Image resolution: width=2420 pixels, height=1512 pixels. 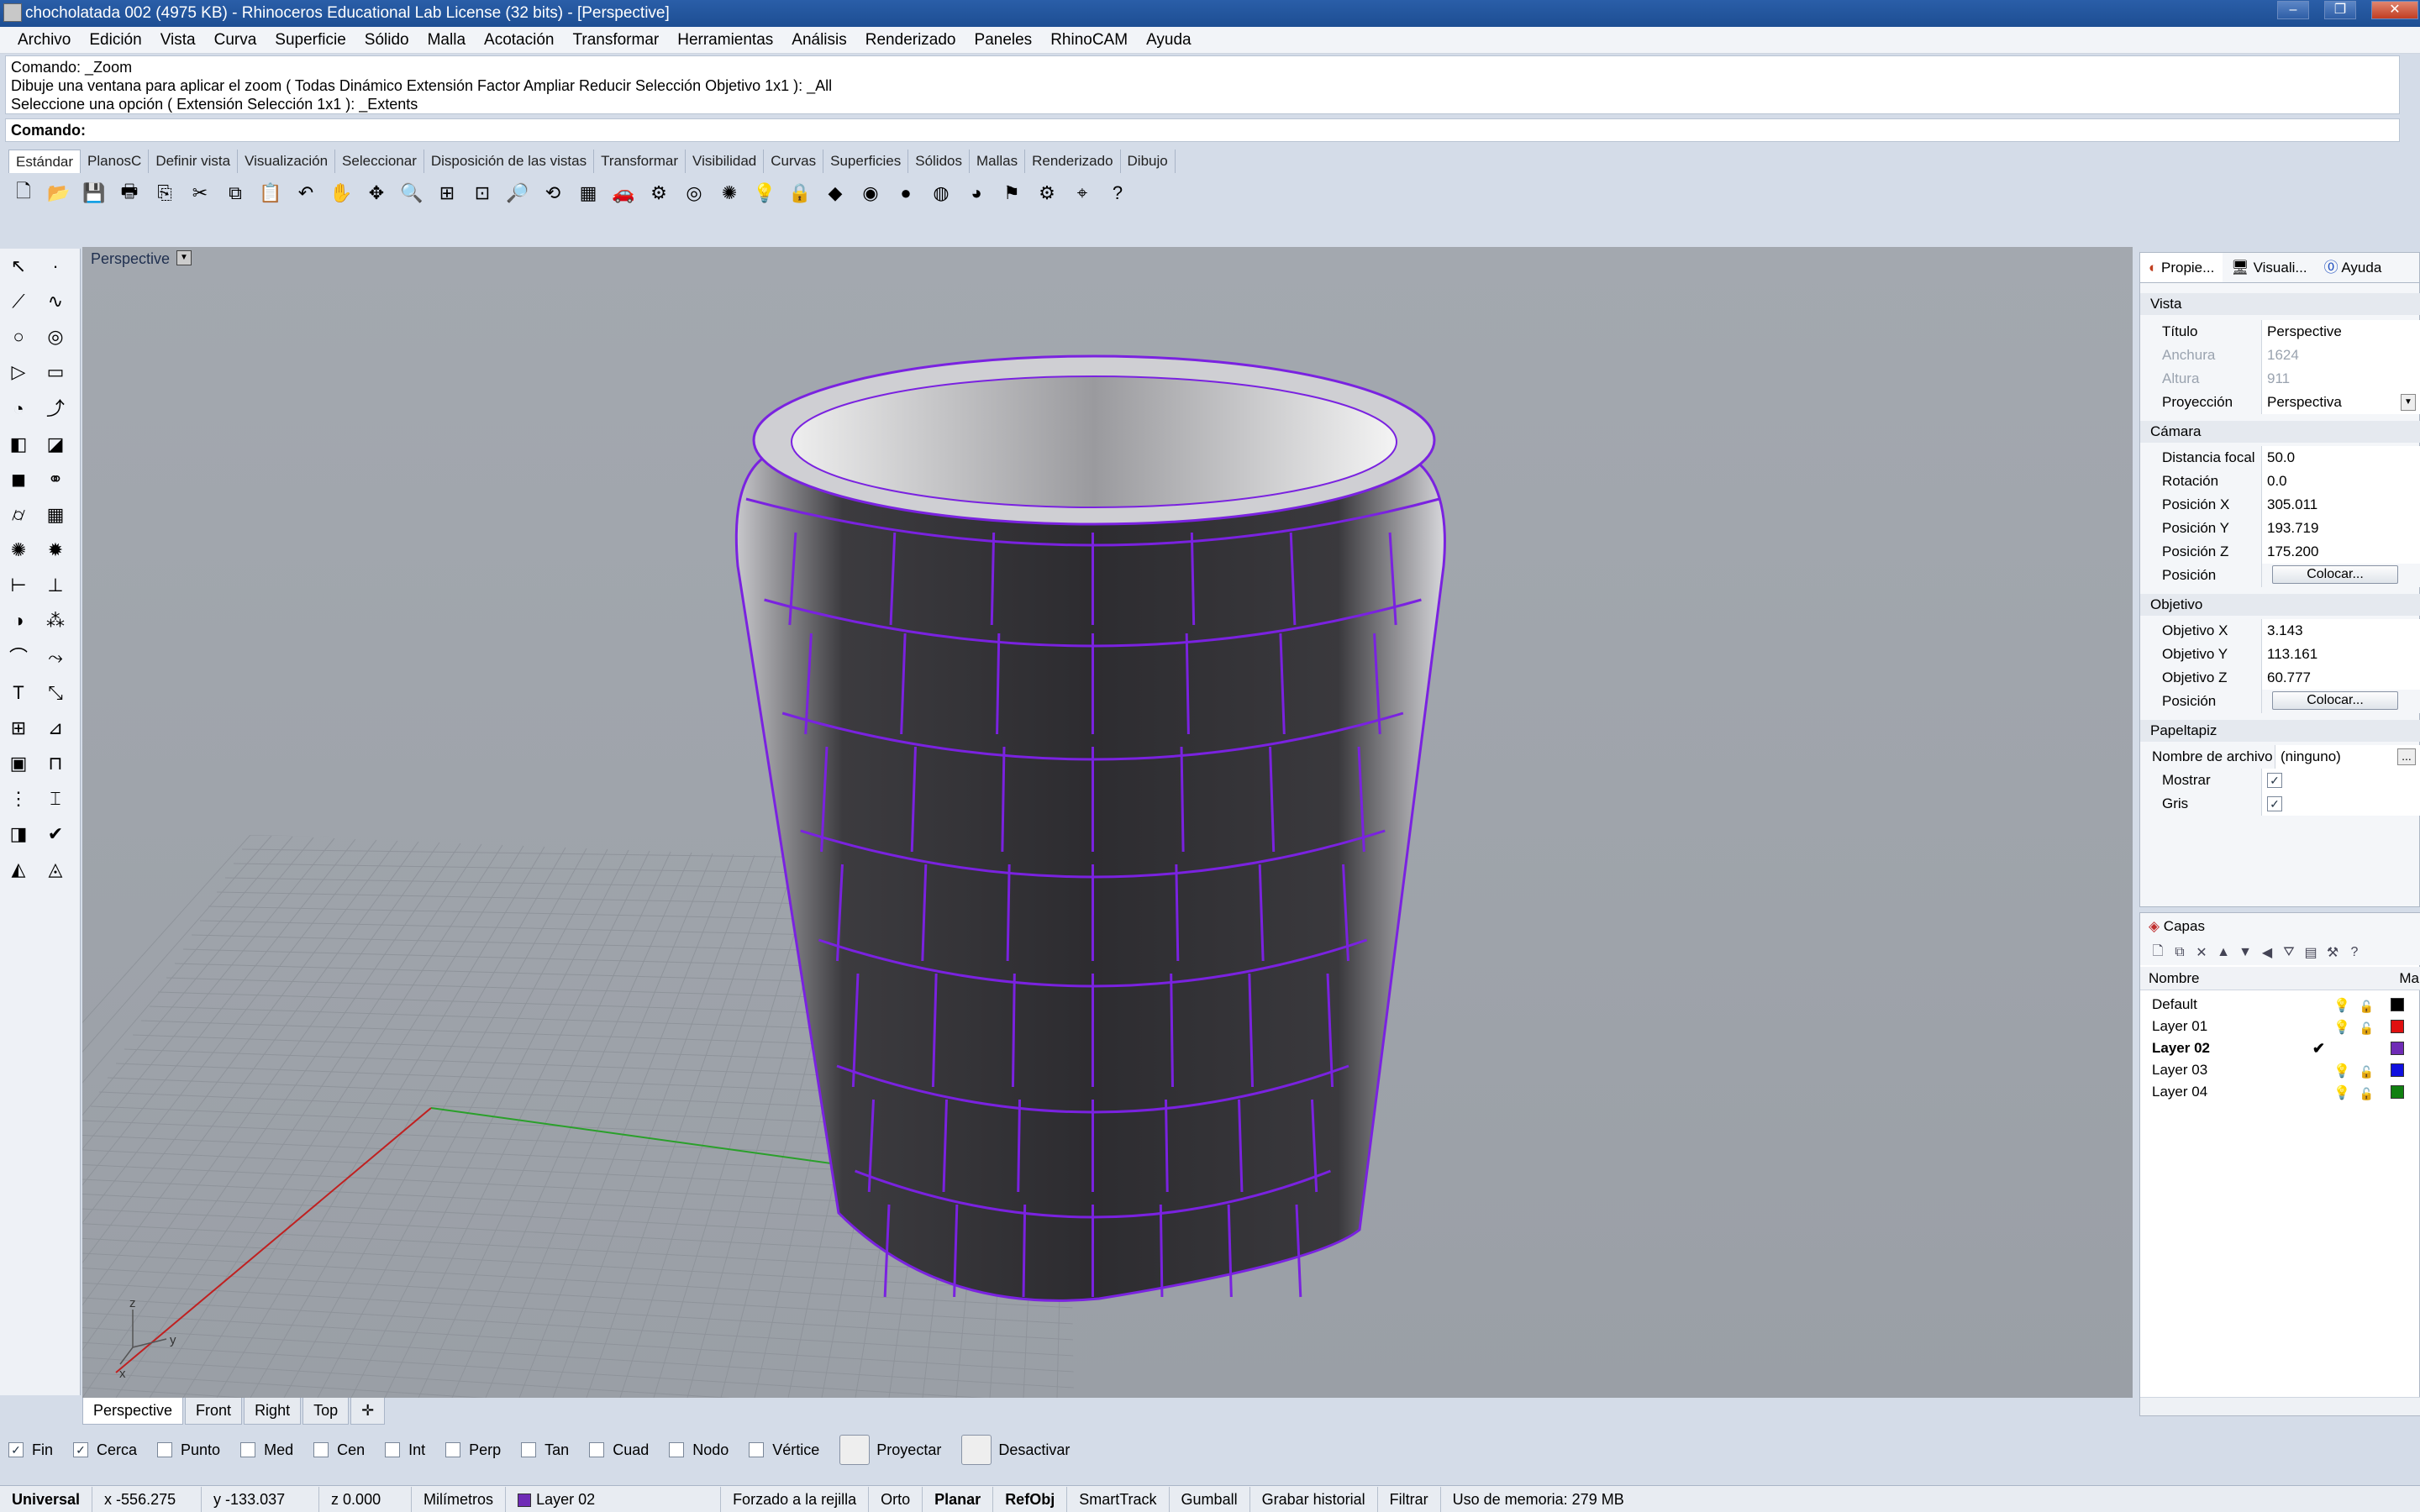 I want to click on toolbar-tab: Definir vista, so click(x=194, y=161).